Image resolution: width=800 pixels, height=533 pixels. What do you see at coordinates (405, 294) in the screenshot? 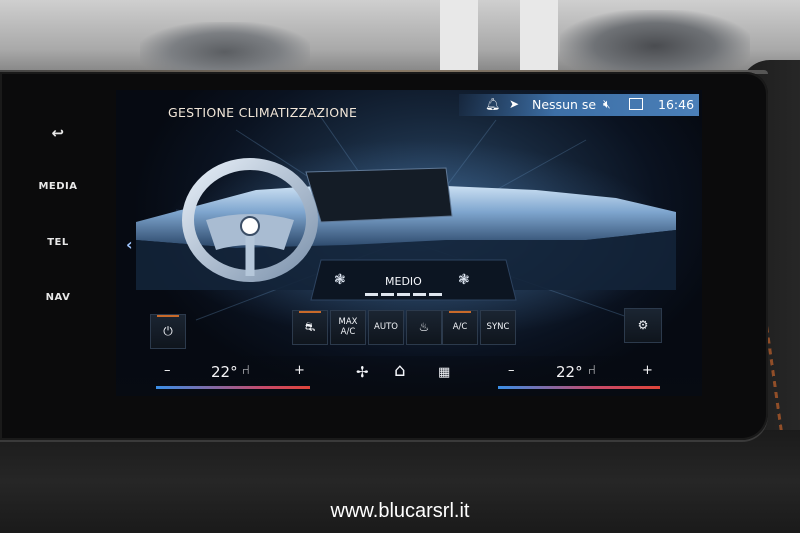
I see `fan-level-indicator` at bounding box center [405, 294].